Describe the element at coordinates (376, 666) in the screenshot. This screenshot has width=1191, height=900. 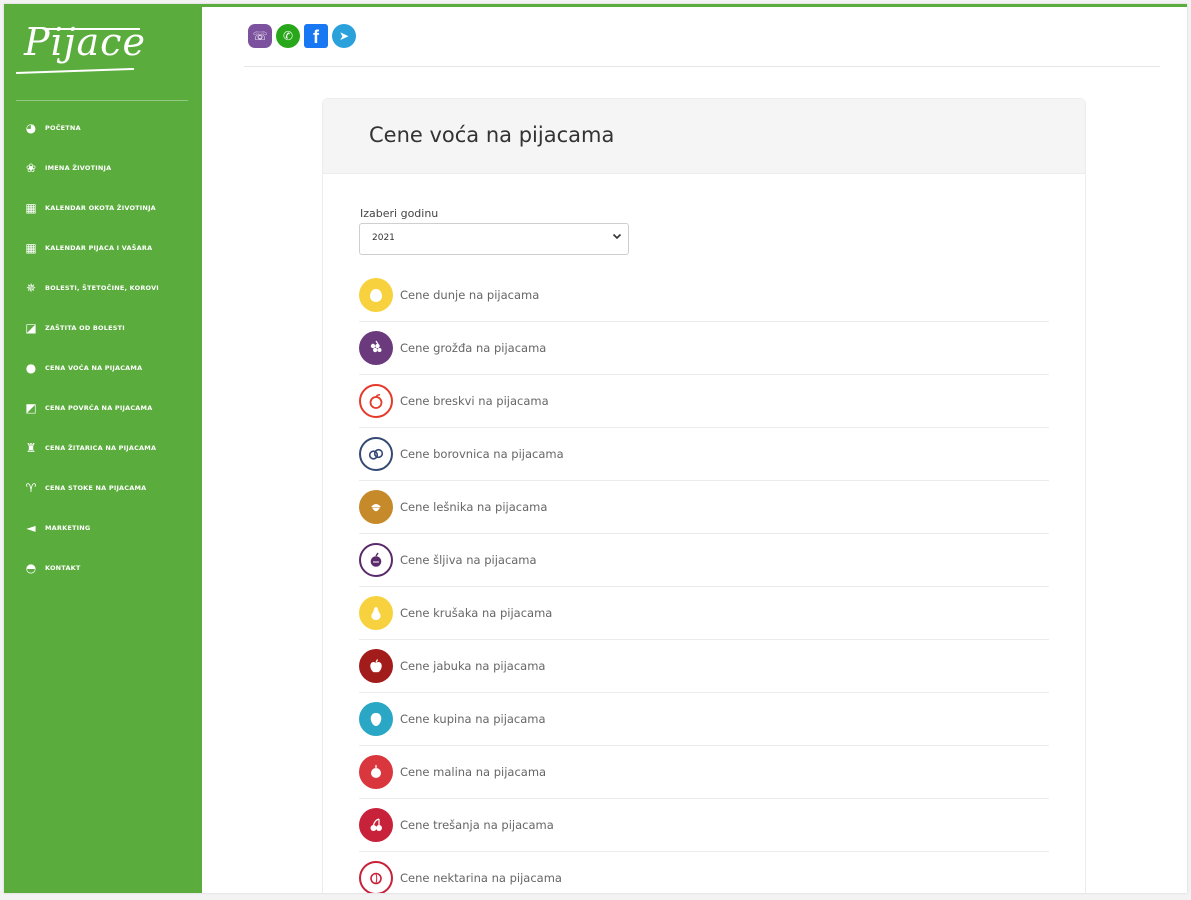
I see `apple-icon` at that location.